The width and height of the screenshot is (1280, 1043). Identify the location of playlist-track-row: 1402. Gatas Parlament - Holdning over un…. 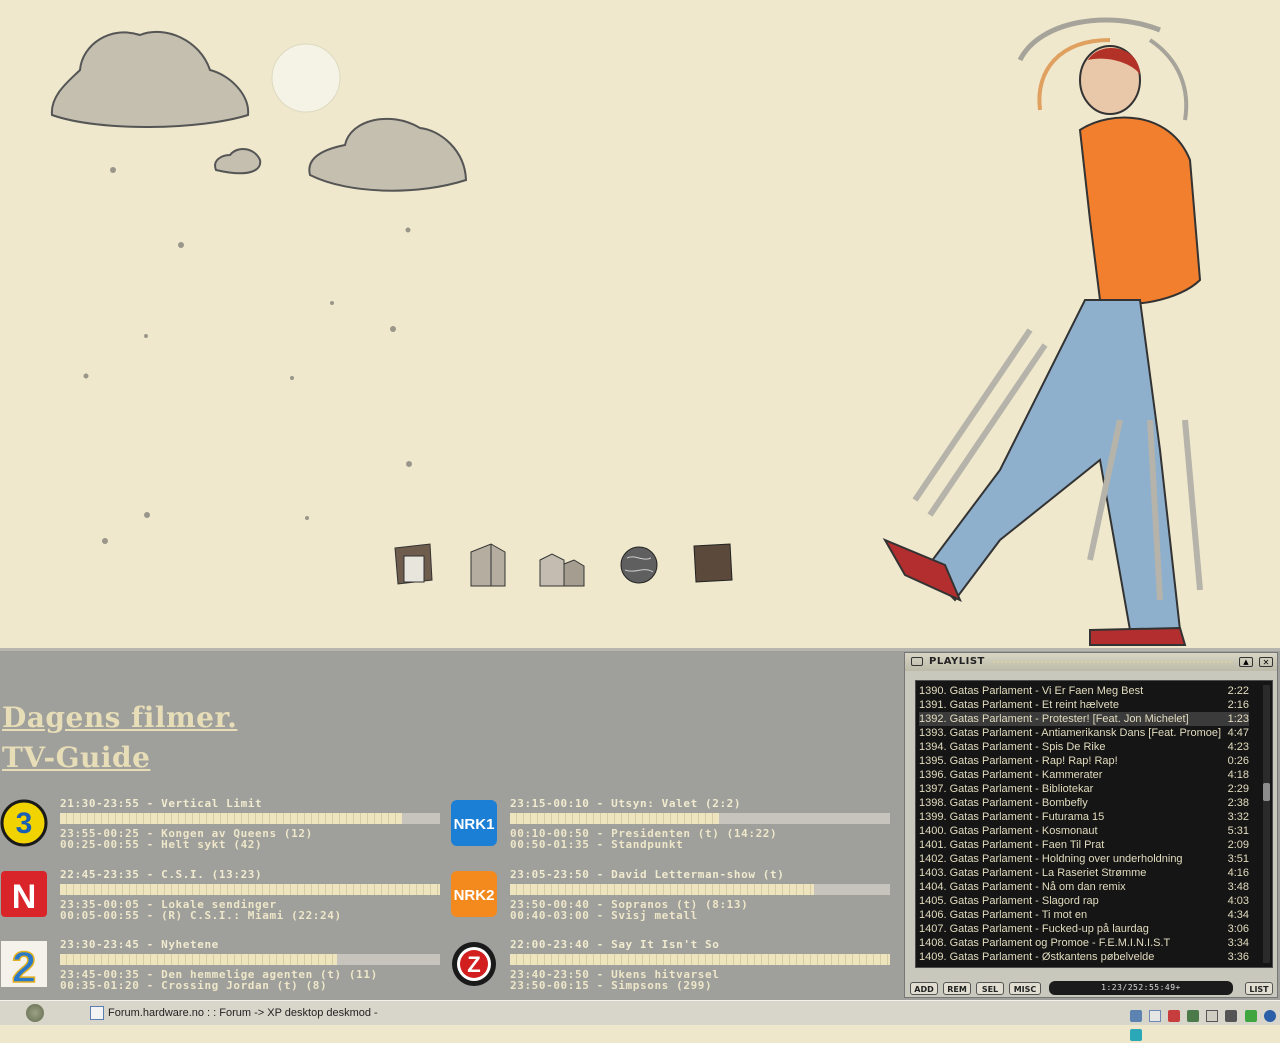
(1084, 859).